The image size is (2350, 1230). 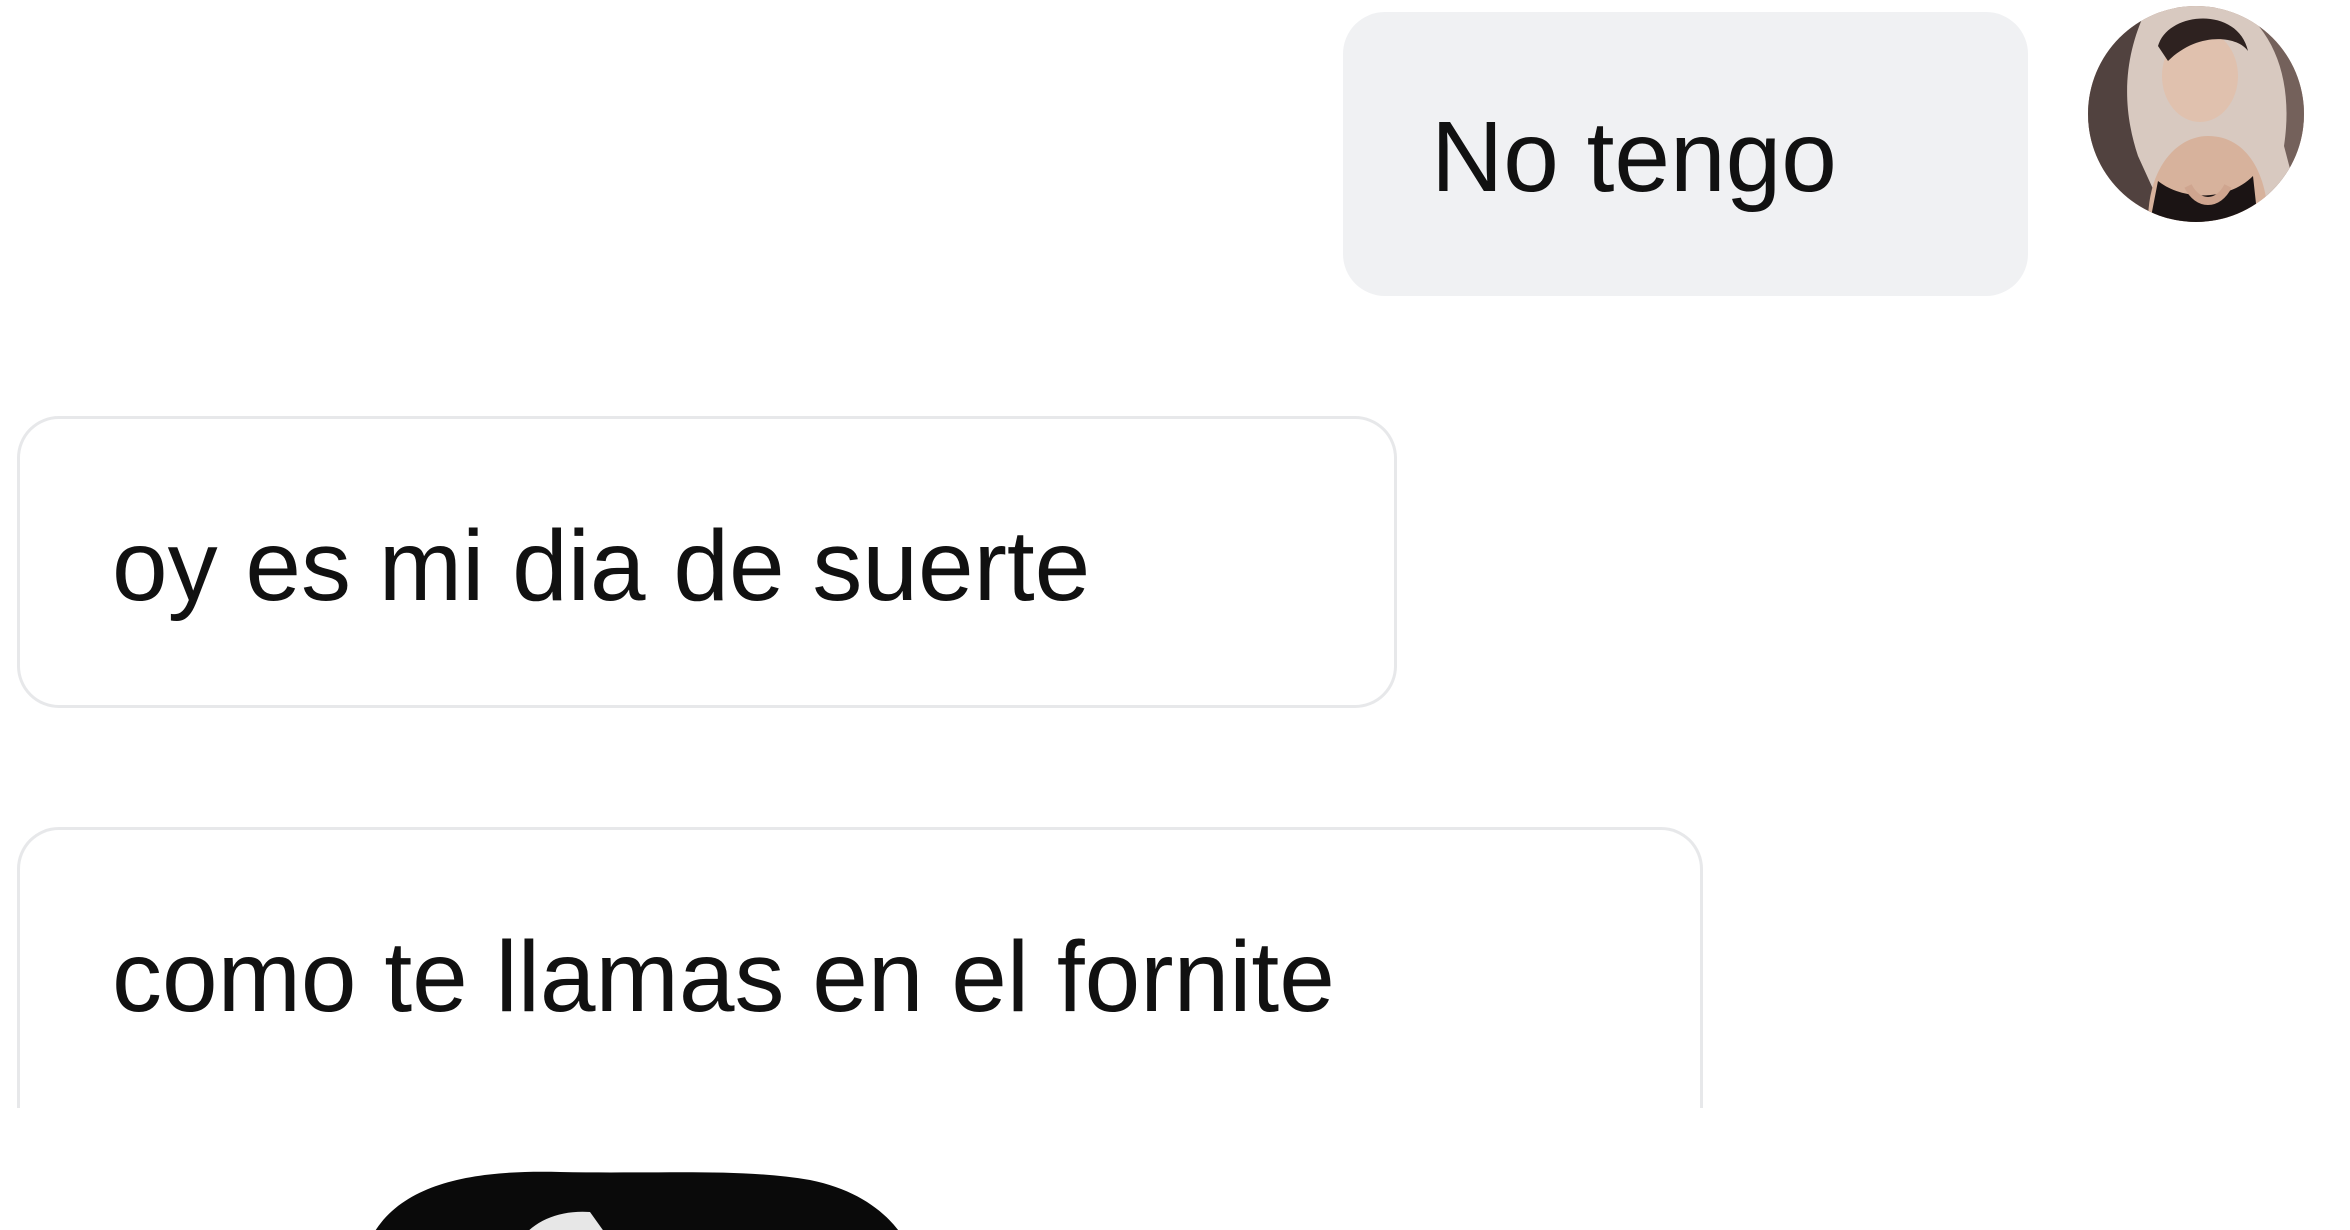 I want to click on message-bubble-incoming: oy es mi dia de suerte, so click(x=707, y=562).